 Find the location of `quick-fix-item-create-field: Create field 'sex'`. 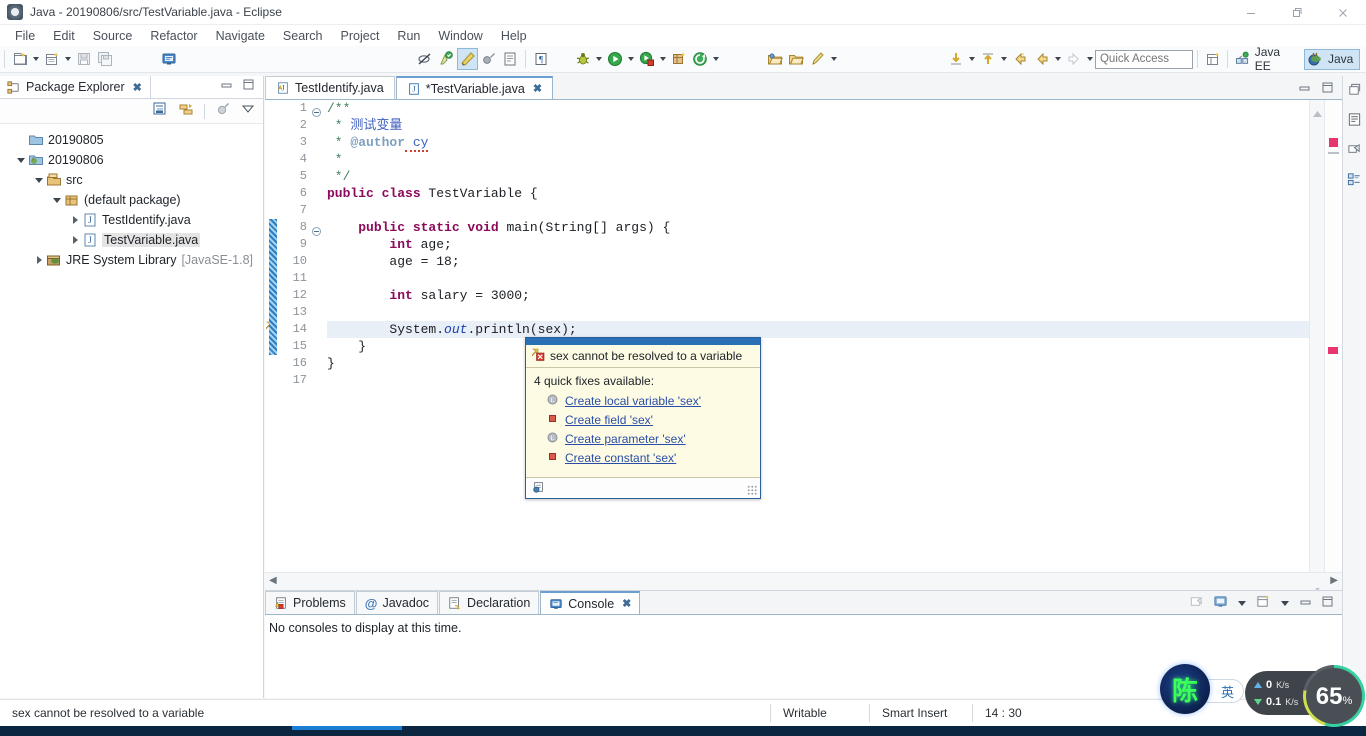

quick-fix-item-create-field: Create field 'sex' is located at coordinates (643, 419).